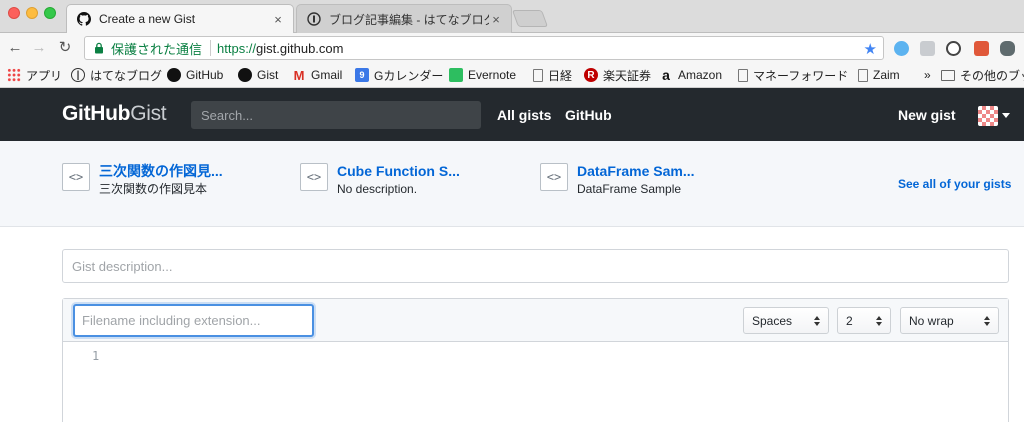  Describe the element at coordinates (237, 48) in the screenshot. I see `url-scheme: https://` at that location.